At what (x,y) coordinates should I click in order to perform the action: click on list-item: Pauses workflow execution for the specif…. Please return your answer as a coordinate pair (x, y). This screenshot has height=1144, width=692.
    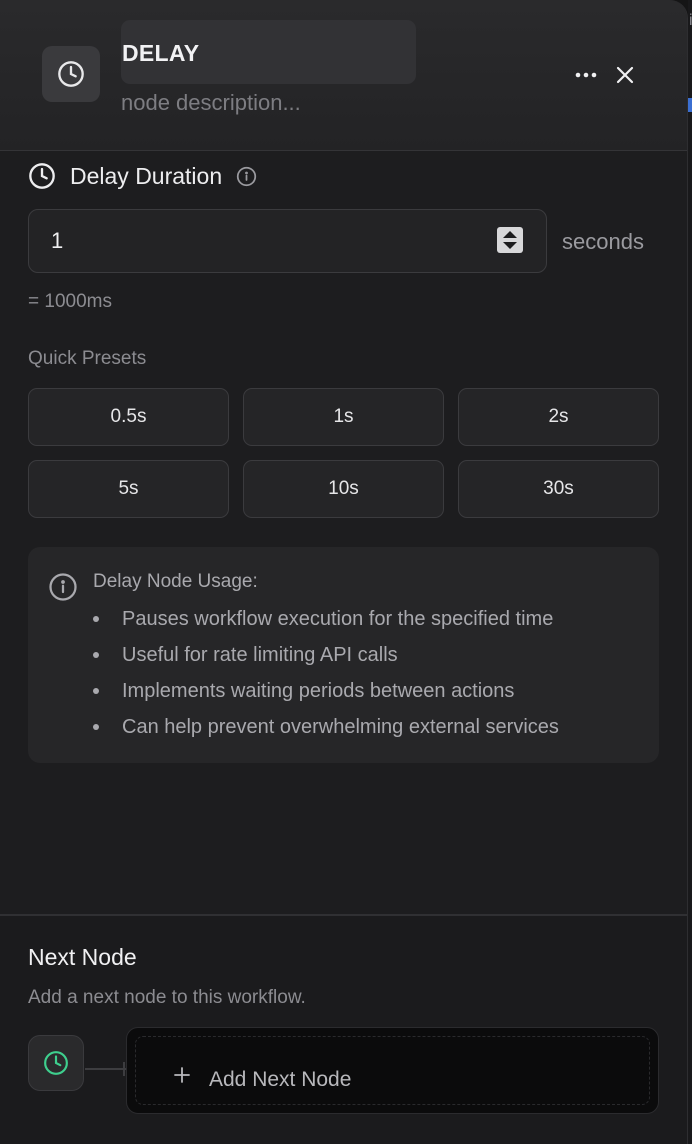
    Looking at the image, I should click on (326, 625).